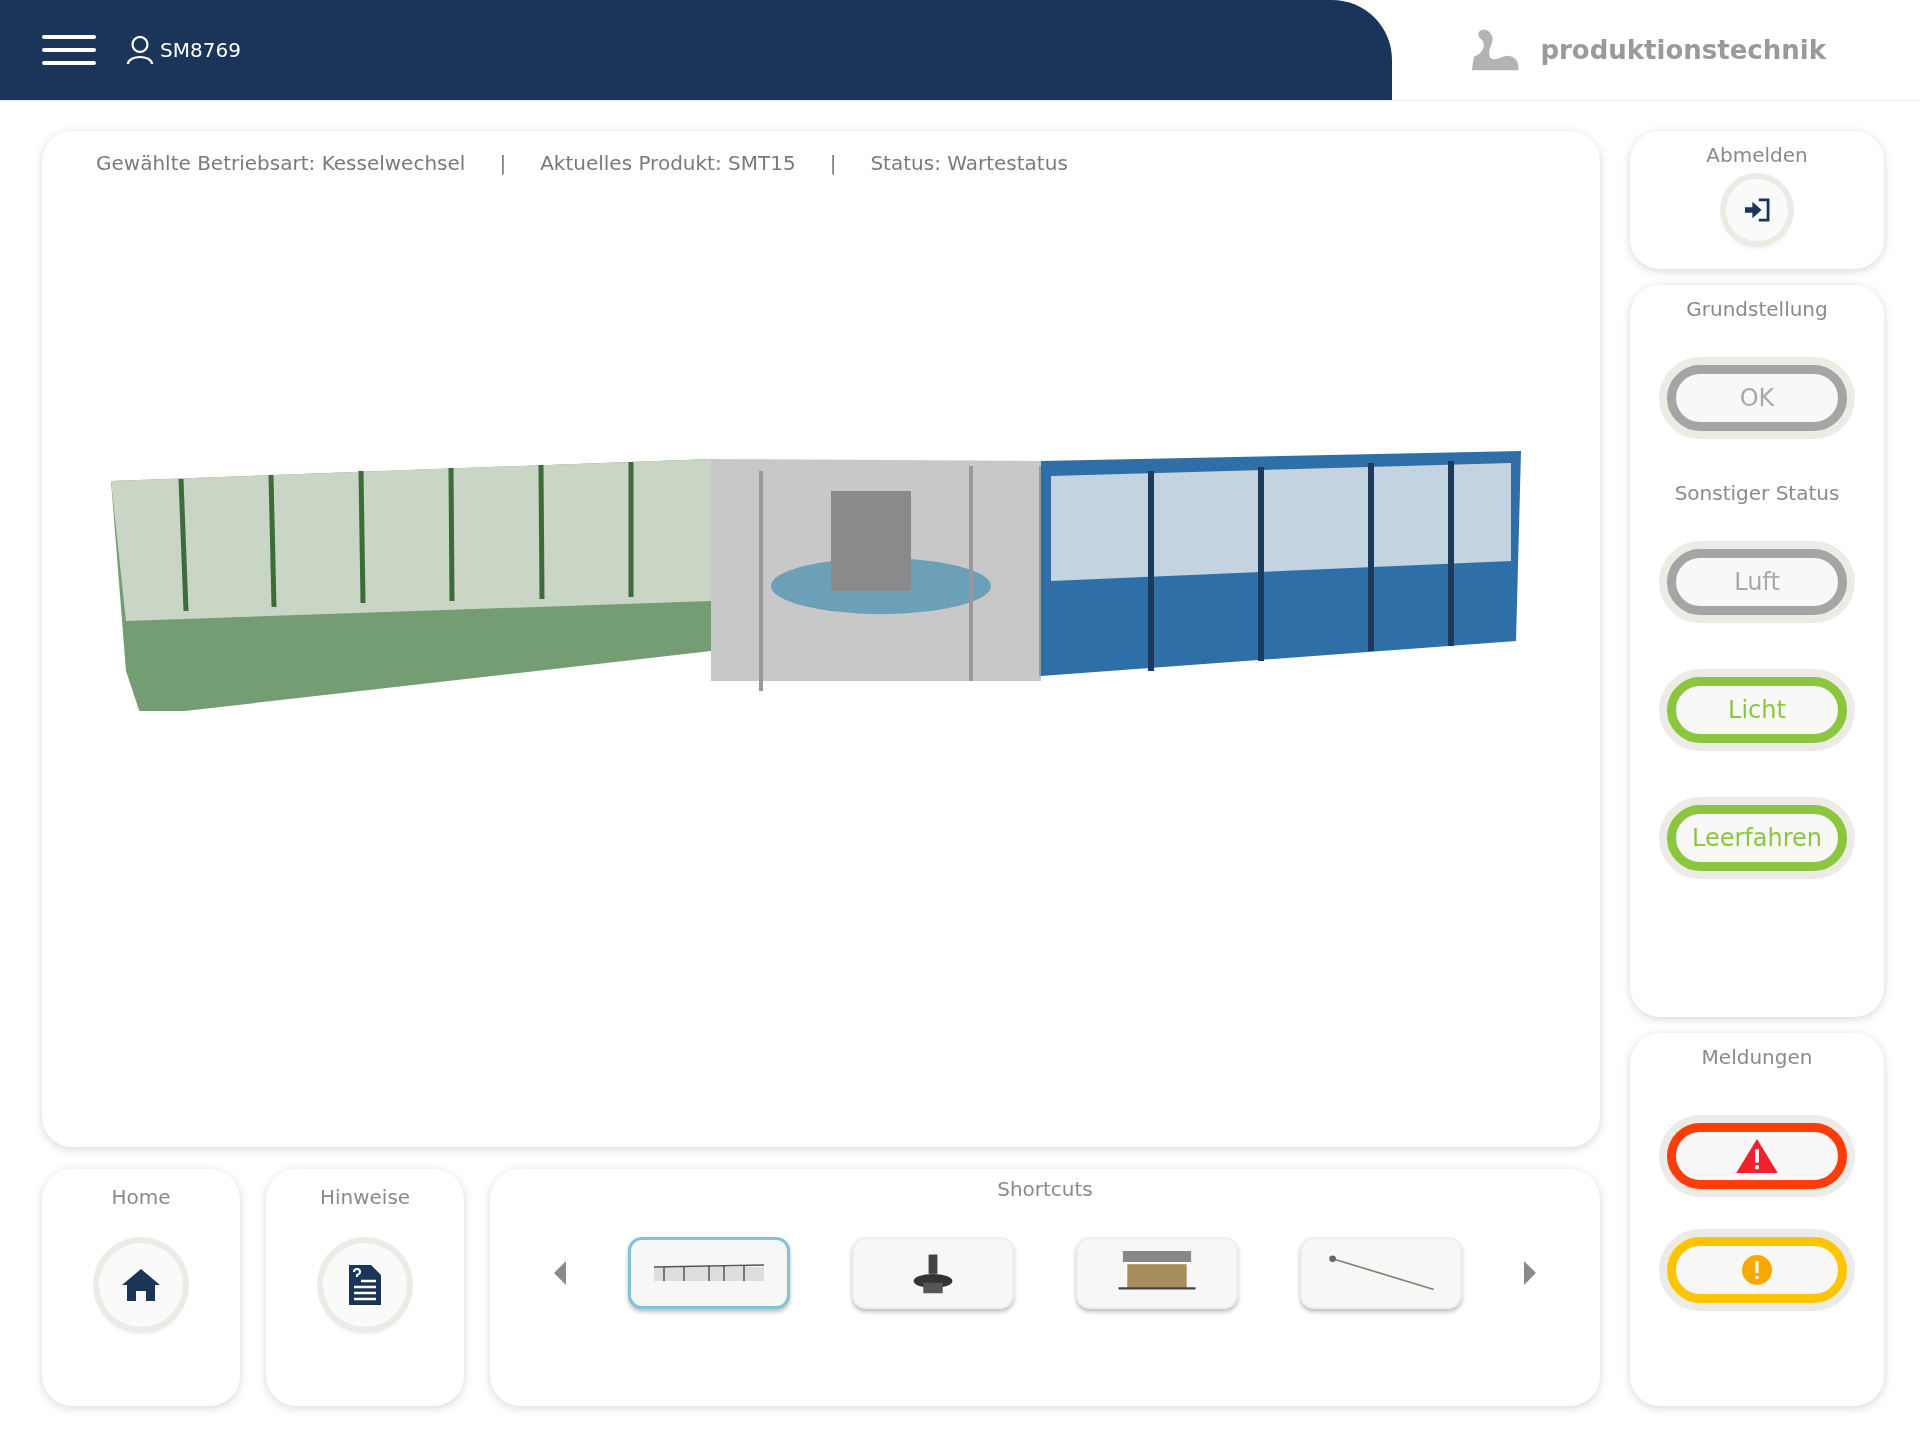  Describe the element at coordinates (69, 50) in the screenshot. I see `menu-icon` at that location.